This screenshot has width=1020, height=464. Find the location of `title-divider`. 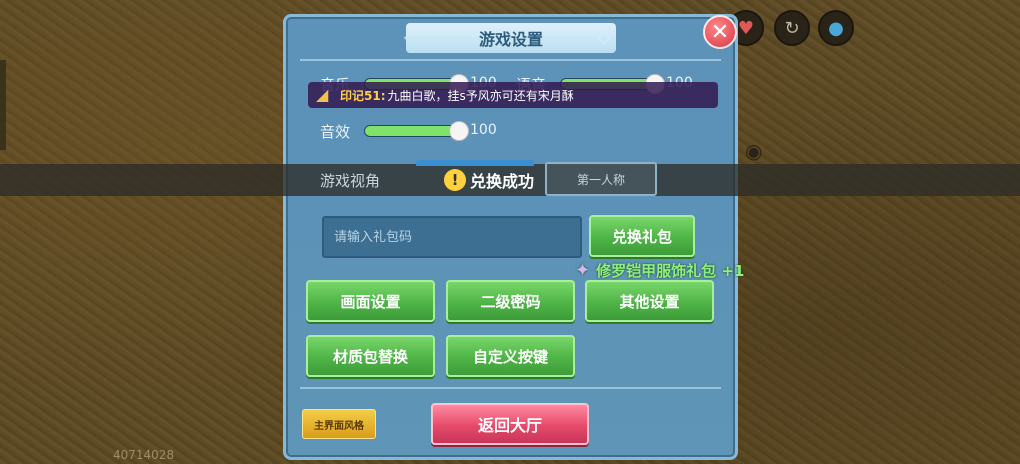

title-divider is located at coordinates (510, 60).